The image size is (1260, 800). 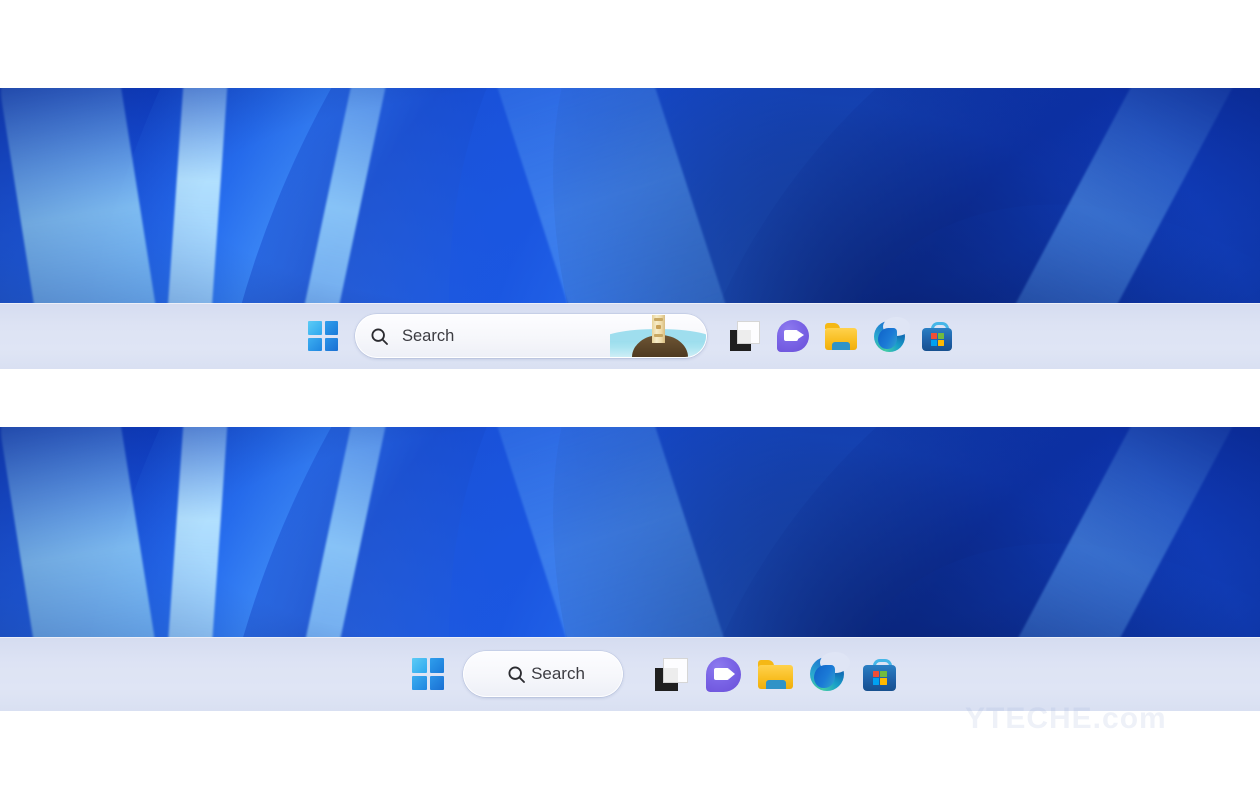 I want to click on taskbar-top: Search, so click(x=630, y=336).